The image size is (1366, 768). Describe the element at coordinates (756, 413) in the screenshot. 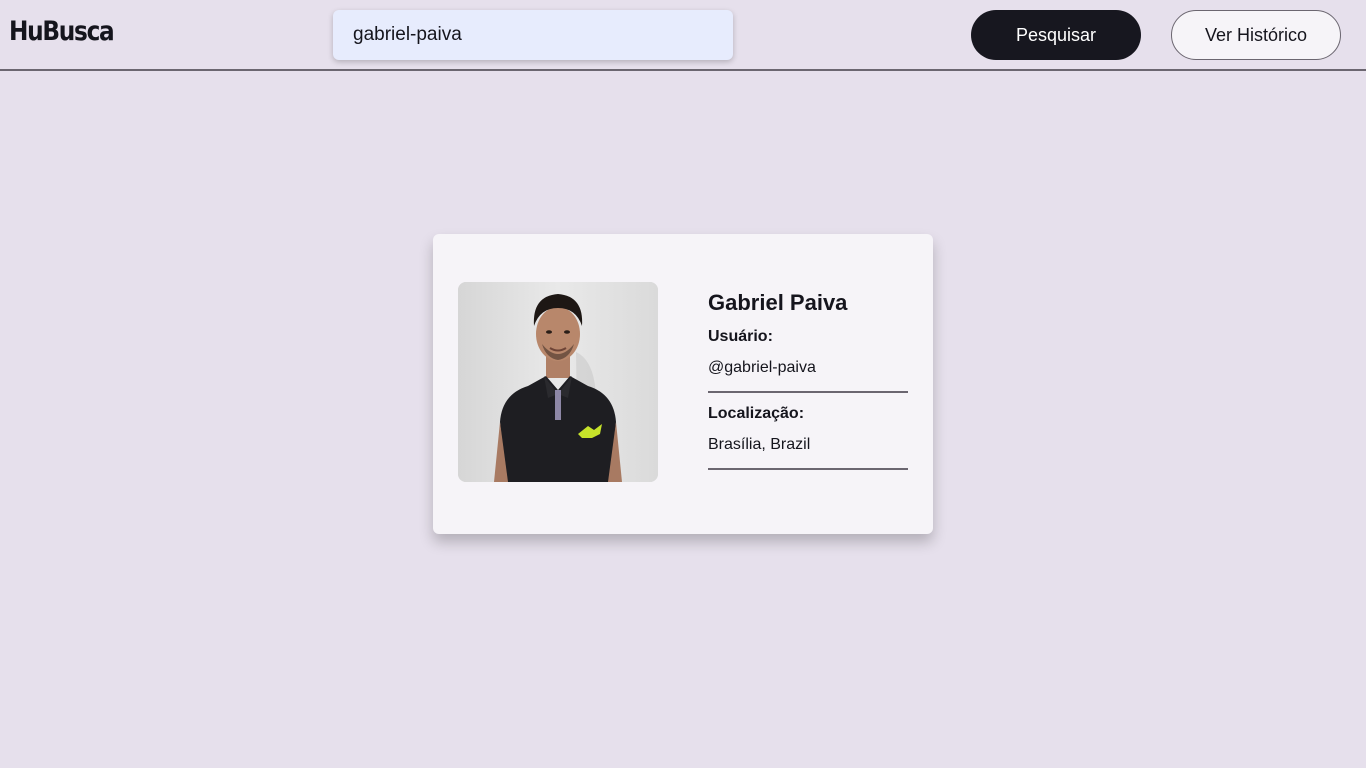

I see `location-label: Localização:` at that location.